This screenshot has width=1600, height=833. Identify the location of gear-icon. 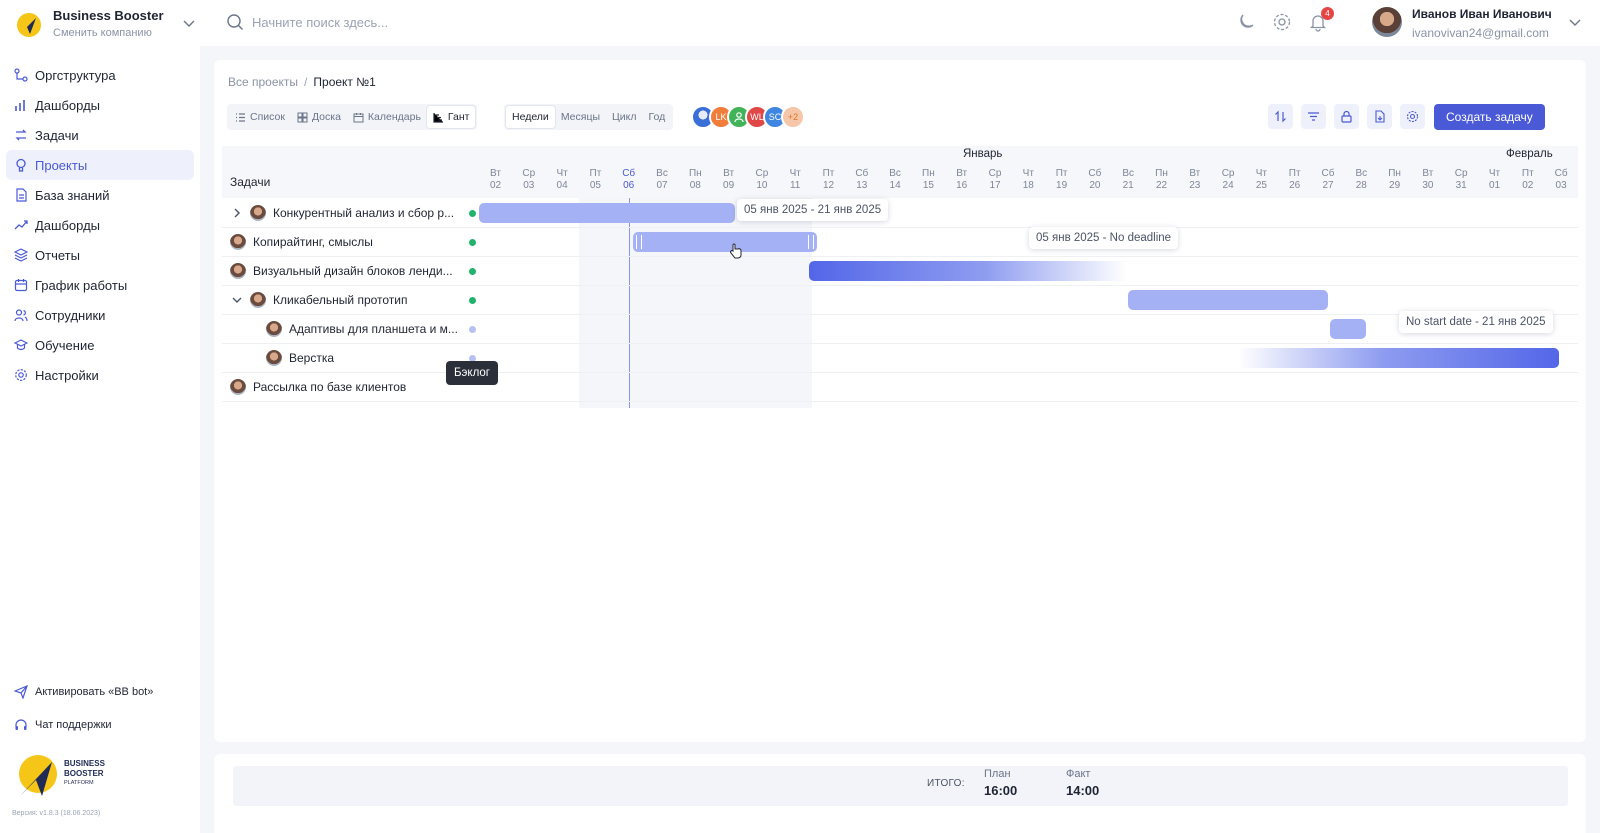
(1282, 22).